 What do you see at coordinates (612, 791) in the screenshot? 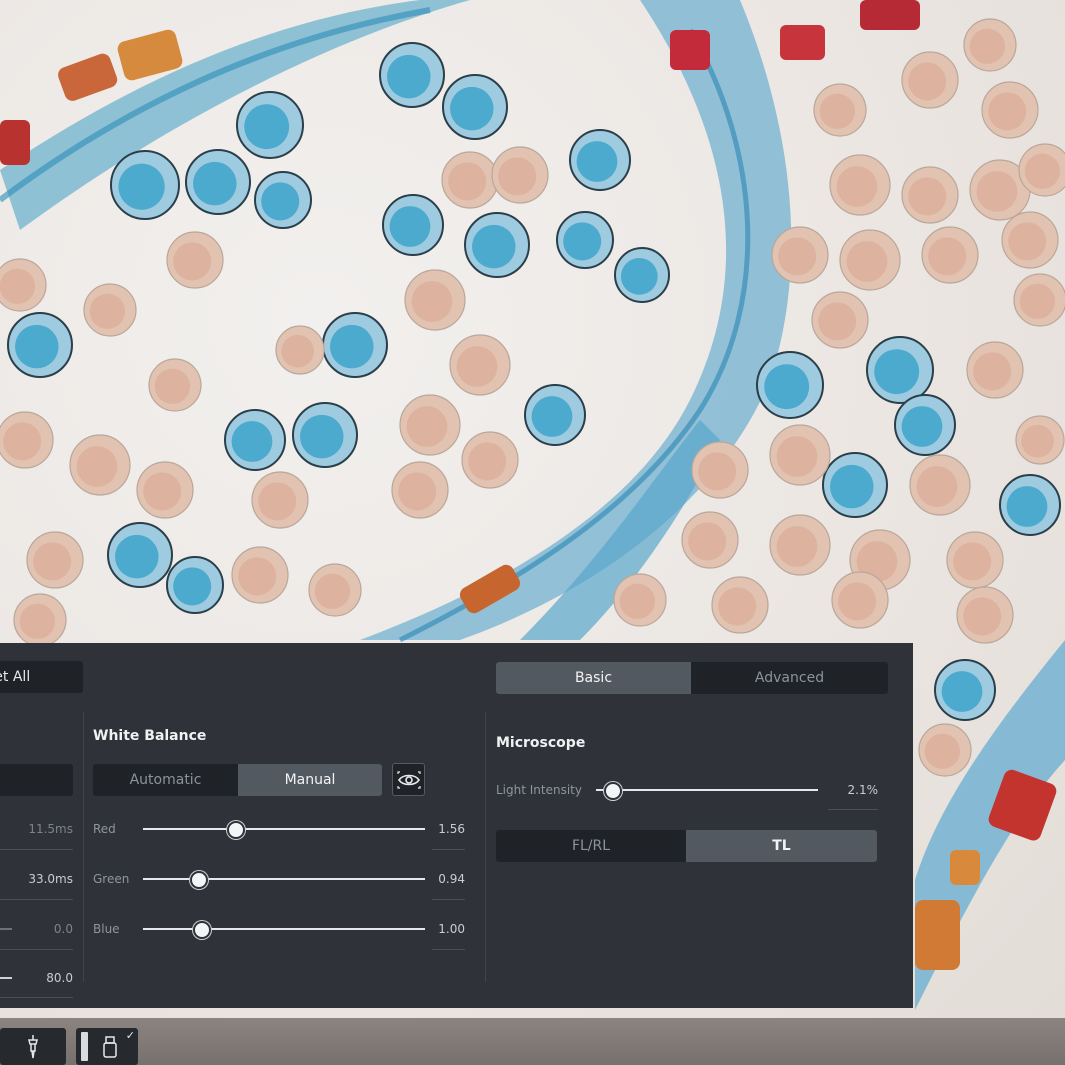
I see `light-intensity-knob` at bounding box center [612, 791].